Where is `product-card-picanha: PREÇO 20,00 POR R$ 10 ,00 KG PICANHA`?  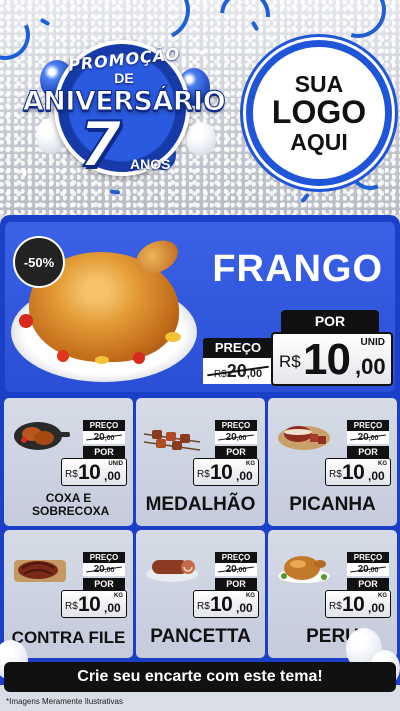
product-card-picanha: PREÇO 20,00 POR R$ 10 ,00 KG PICANHA is located at coordinates (332, 462).